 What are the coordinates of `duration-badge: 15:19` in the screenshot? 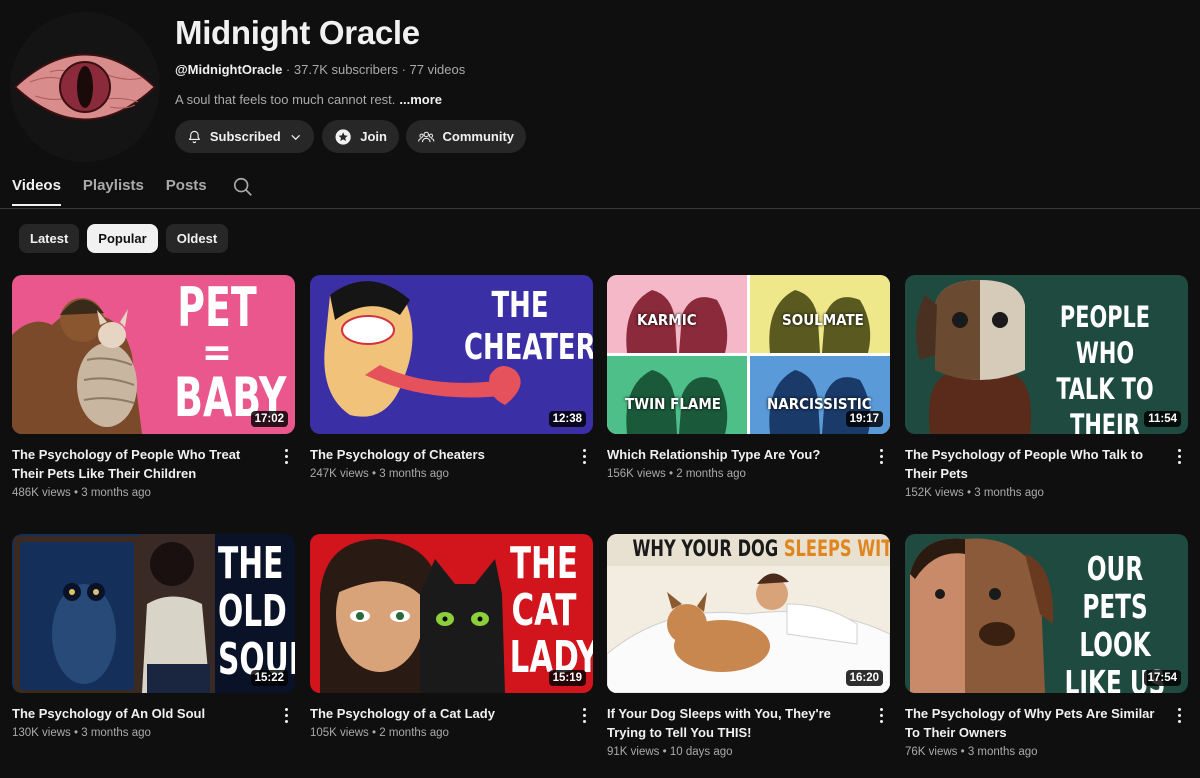 It's located at (567, 678).